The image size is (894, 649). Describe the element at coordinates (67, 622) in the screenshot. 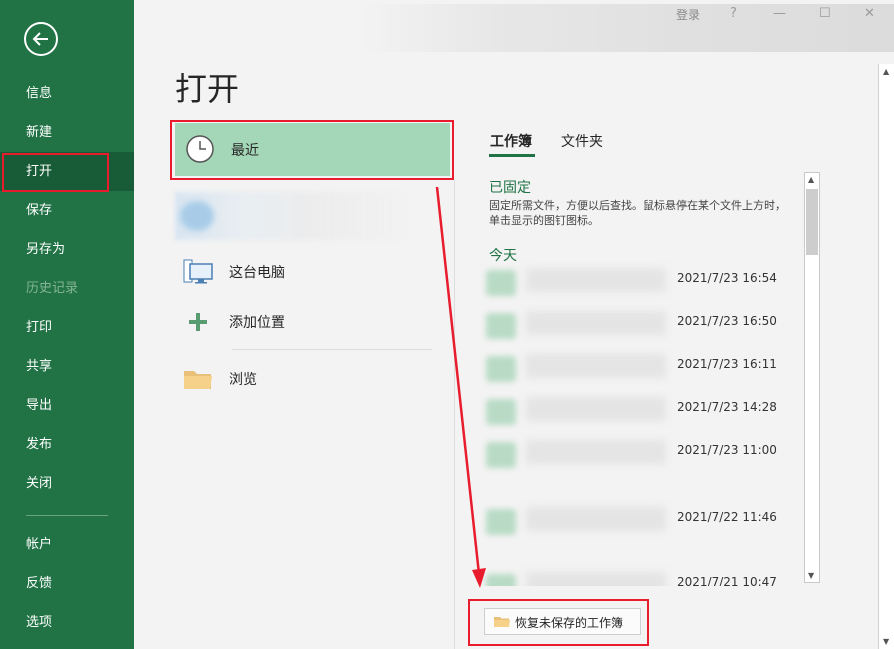

I see `nav-options: 选项` at that location.